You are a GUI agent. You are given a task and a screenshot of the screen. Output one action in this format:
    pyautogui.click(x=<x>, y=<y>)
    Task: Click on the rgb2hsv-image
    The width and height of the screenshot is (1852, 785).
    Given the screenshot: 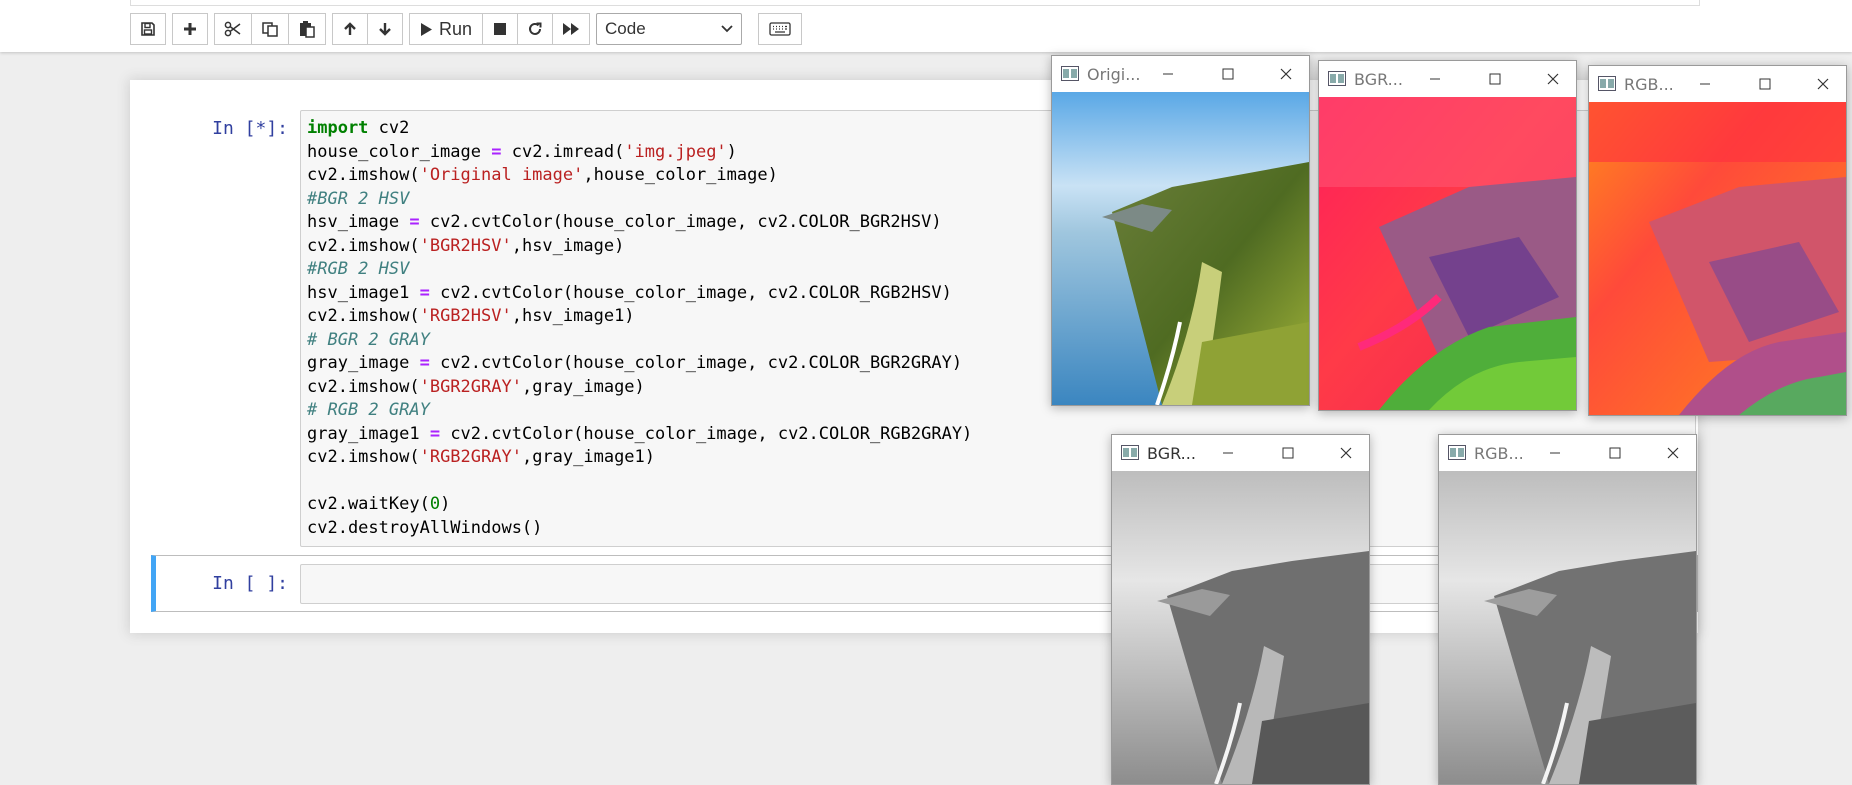 What is the action you would take?
    pyautogui.click(x=1717, y=258)
    